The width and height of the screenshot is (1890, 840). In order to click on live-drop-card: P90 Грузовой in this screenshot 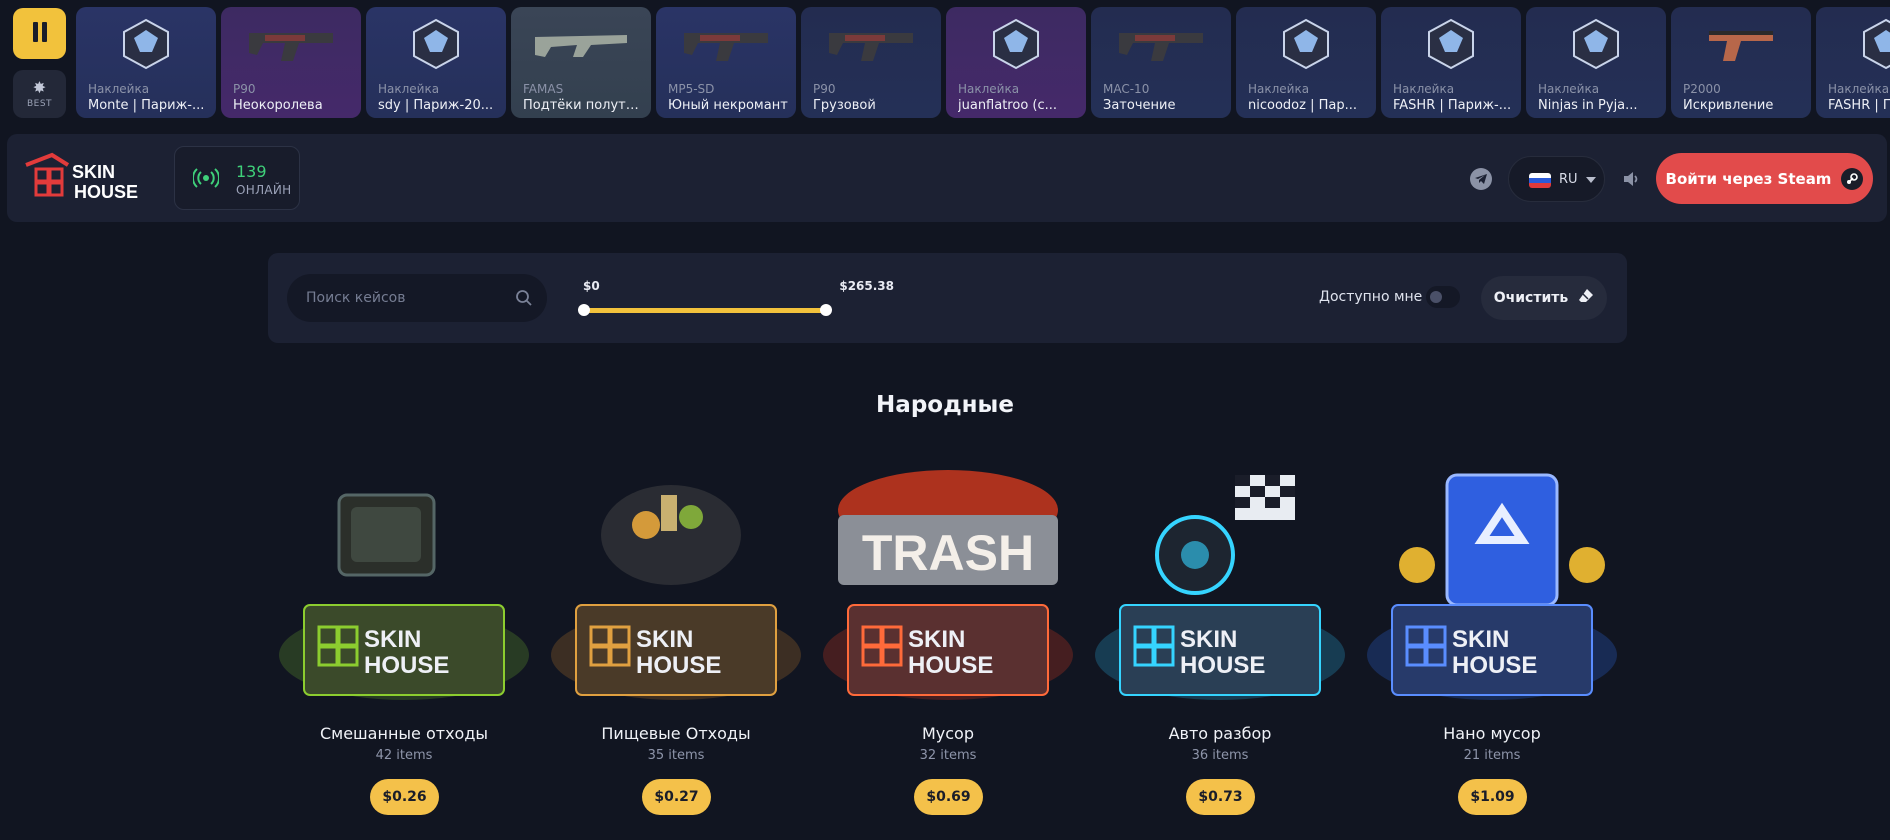, I will do `click(871, 62)`.